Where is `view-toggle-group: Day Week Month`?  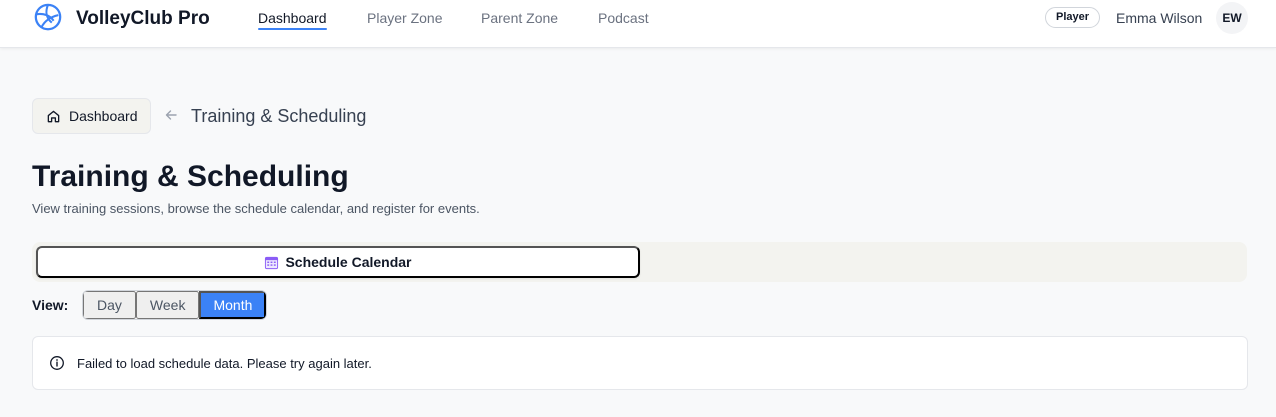 view-toggle-group: Day Week Month is located at coordinates (175, 305).